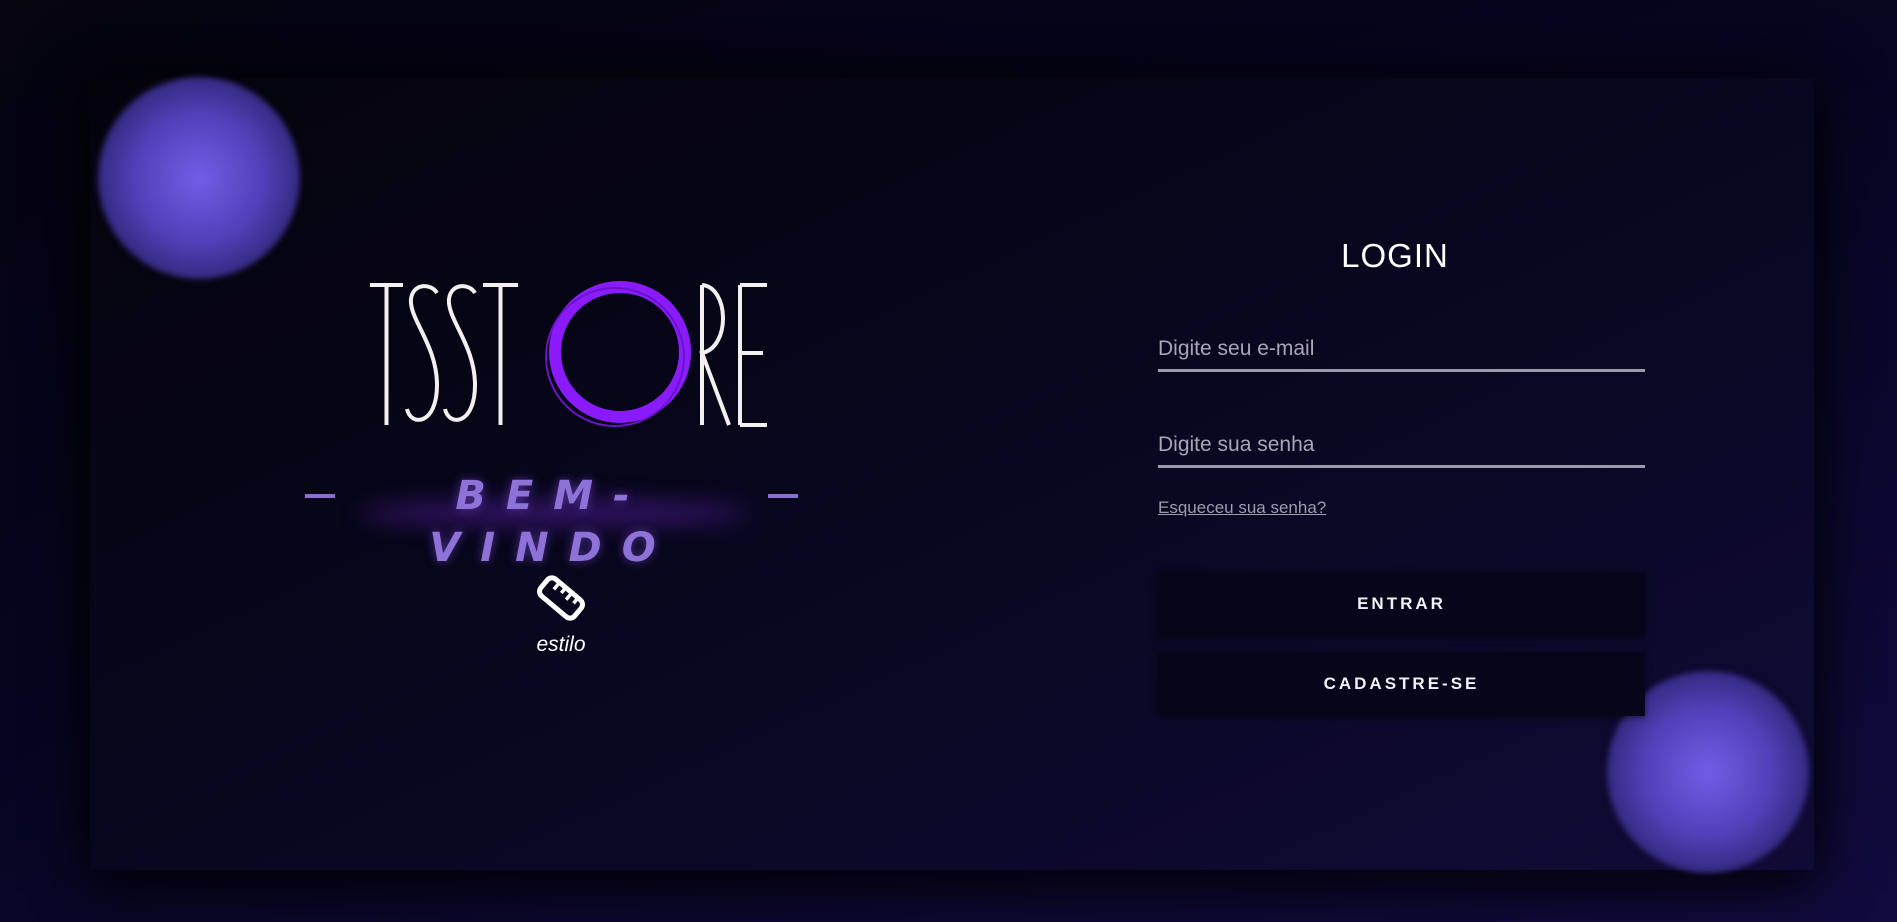 The height and width of the screenshot is (922, 1897). I want to click on enter-button: ENTRAR, so click(1401, 604).